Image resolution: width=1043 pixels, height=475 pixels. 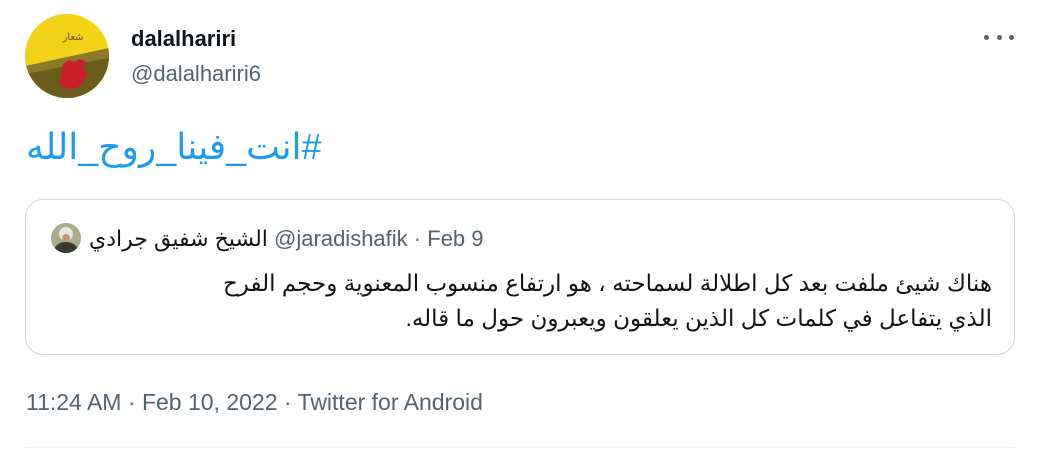 I want to click on quoted-avatar-image, so click(x=66, y=238).